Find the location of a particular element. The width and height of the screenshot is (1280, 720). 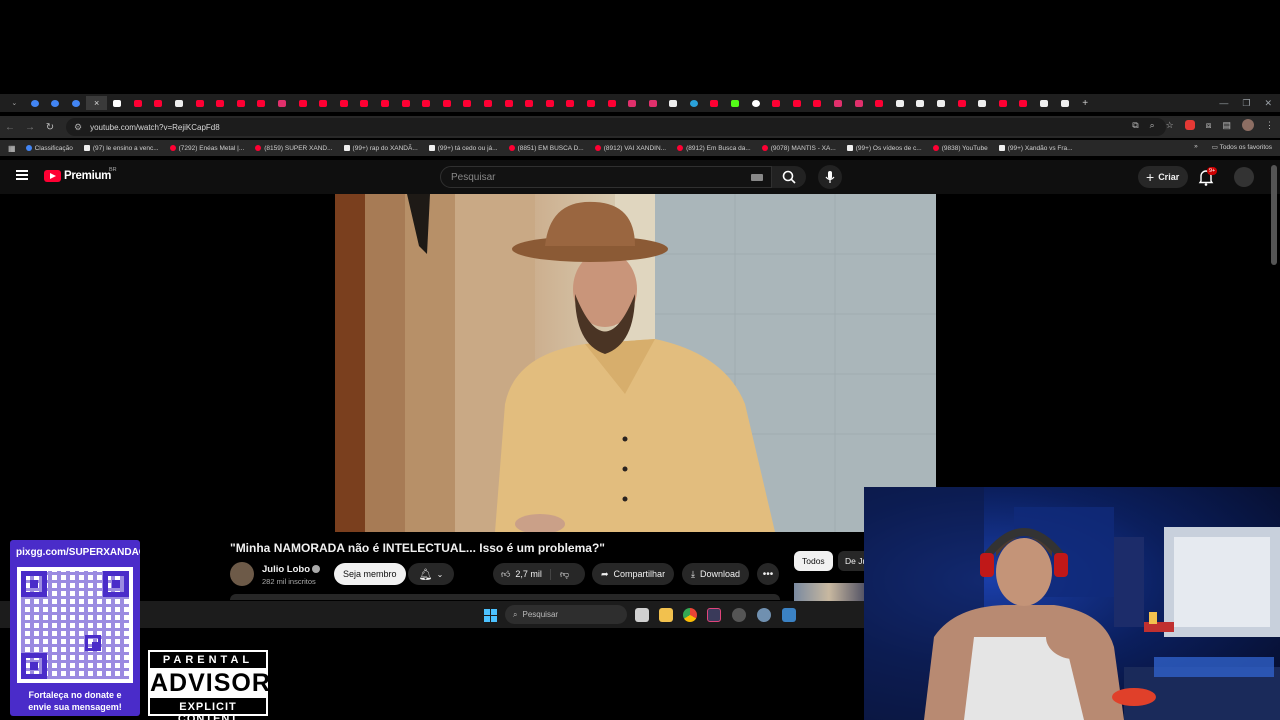

page-scrollbar is located at coordinates (1274, 215).